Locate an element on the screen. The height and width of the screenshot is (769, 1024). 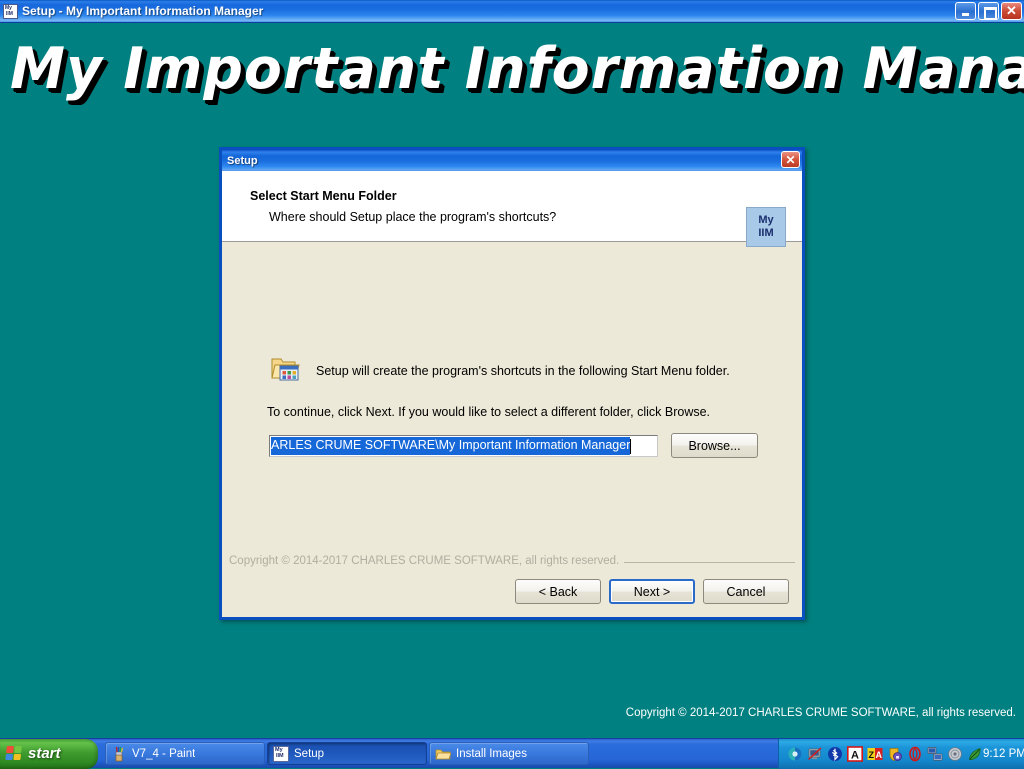
taskbar-item-paint: V7_4 - Paint is located at coordinates (185, 753).